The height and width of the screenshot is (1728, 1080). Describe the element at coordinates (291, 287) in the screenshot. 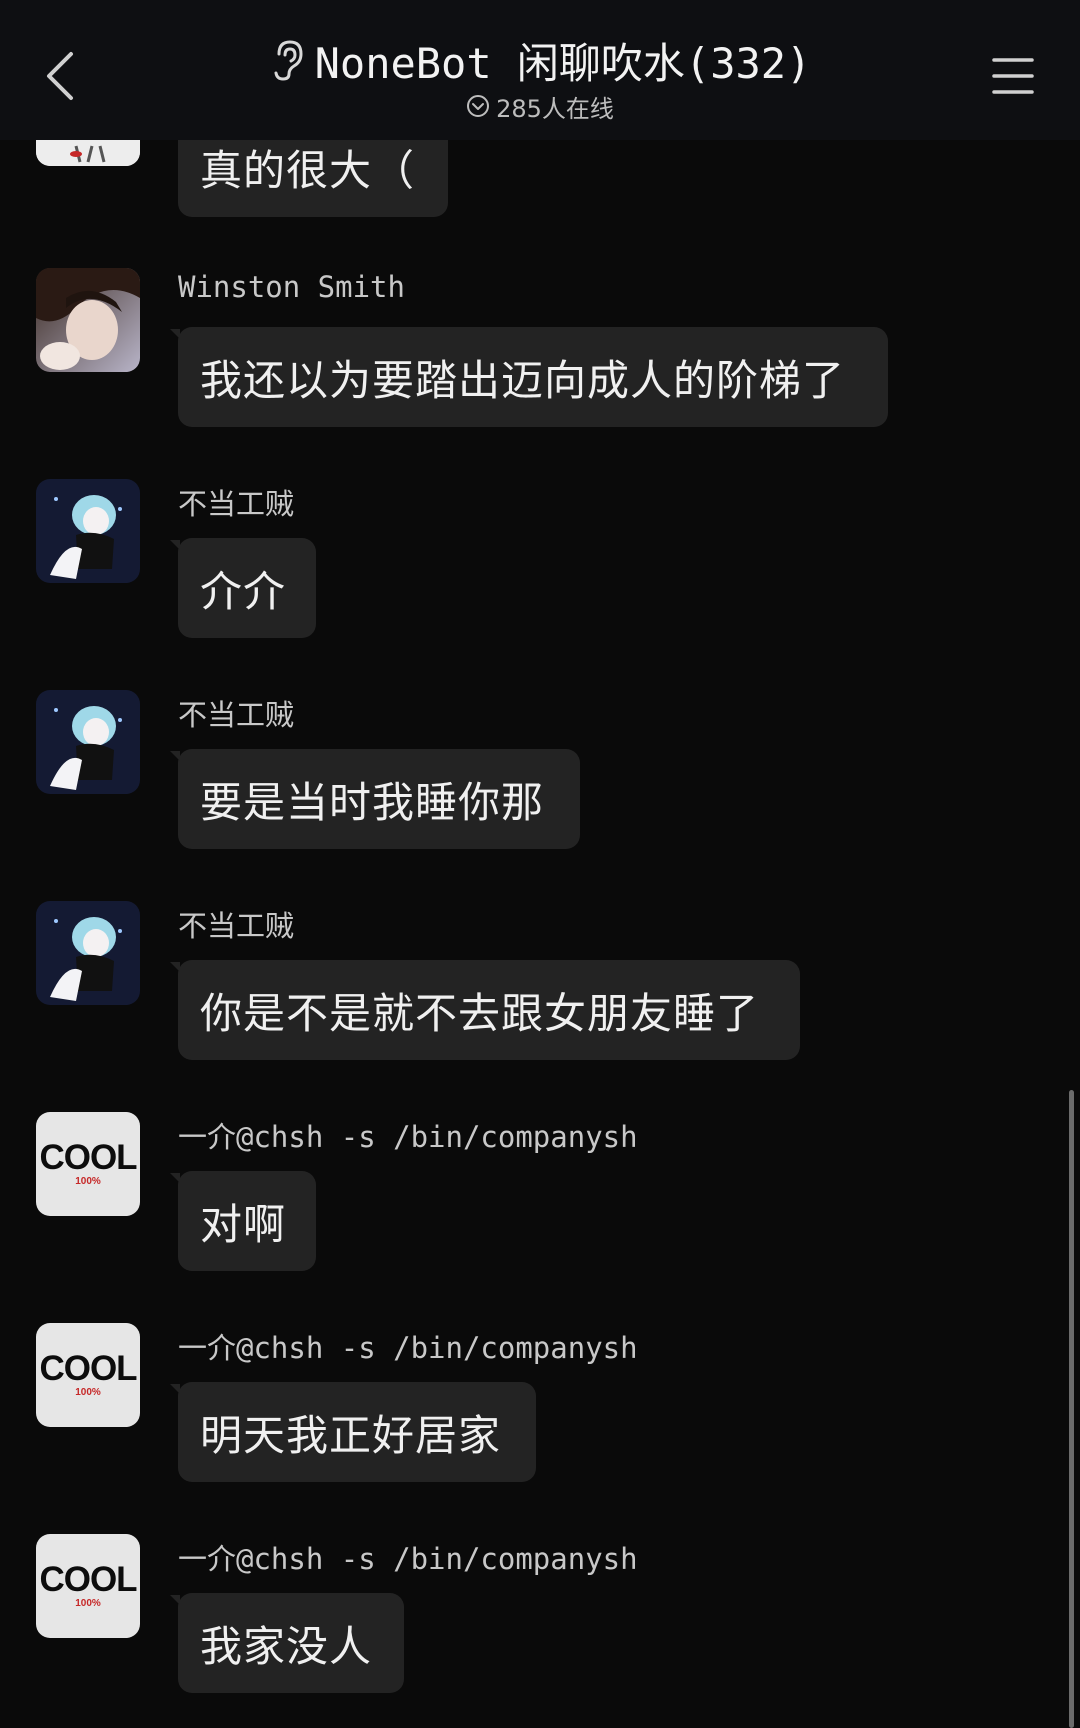

I see `sender-name: Winston Smith` at that location.